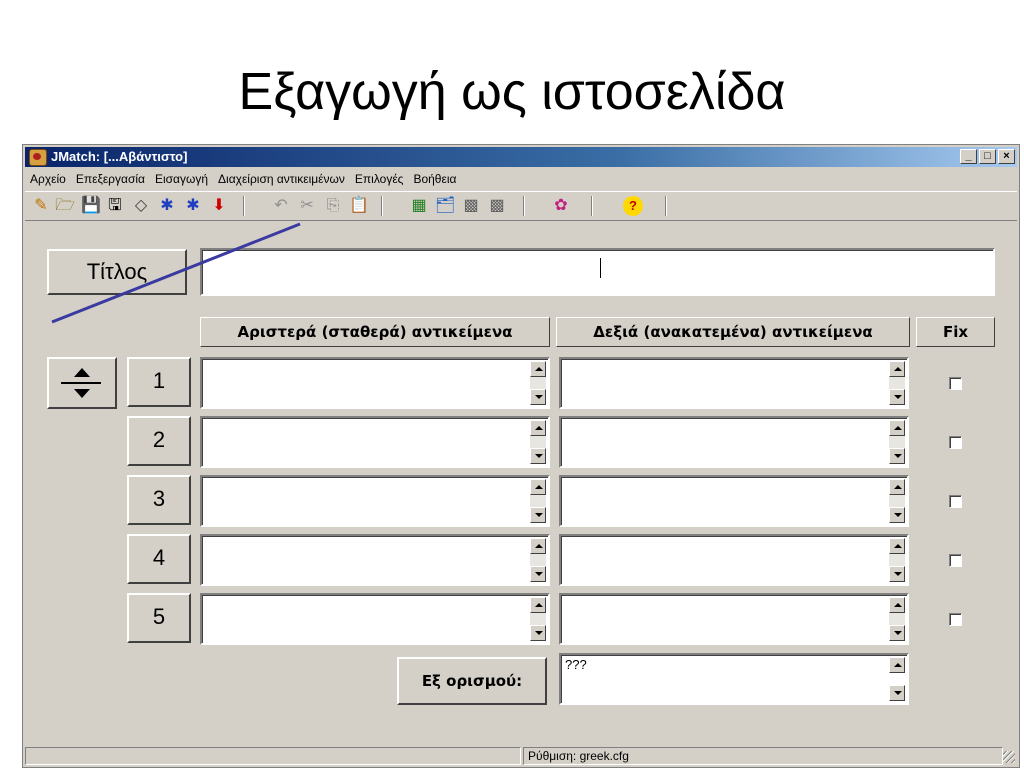 The image size is (1024, 768). What do you see at coordinates (375, 383) in the screenshot?
I see `row-1-left-item` at bounding box center [375, 383].